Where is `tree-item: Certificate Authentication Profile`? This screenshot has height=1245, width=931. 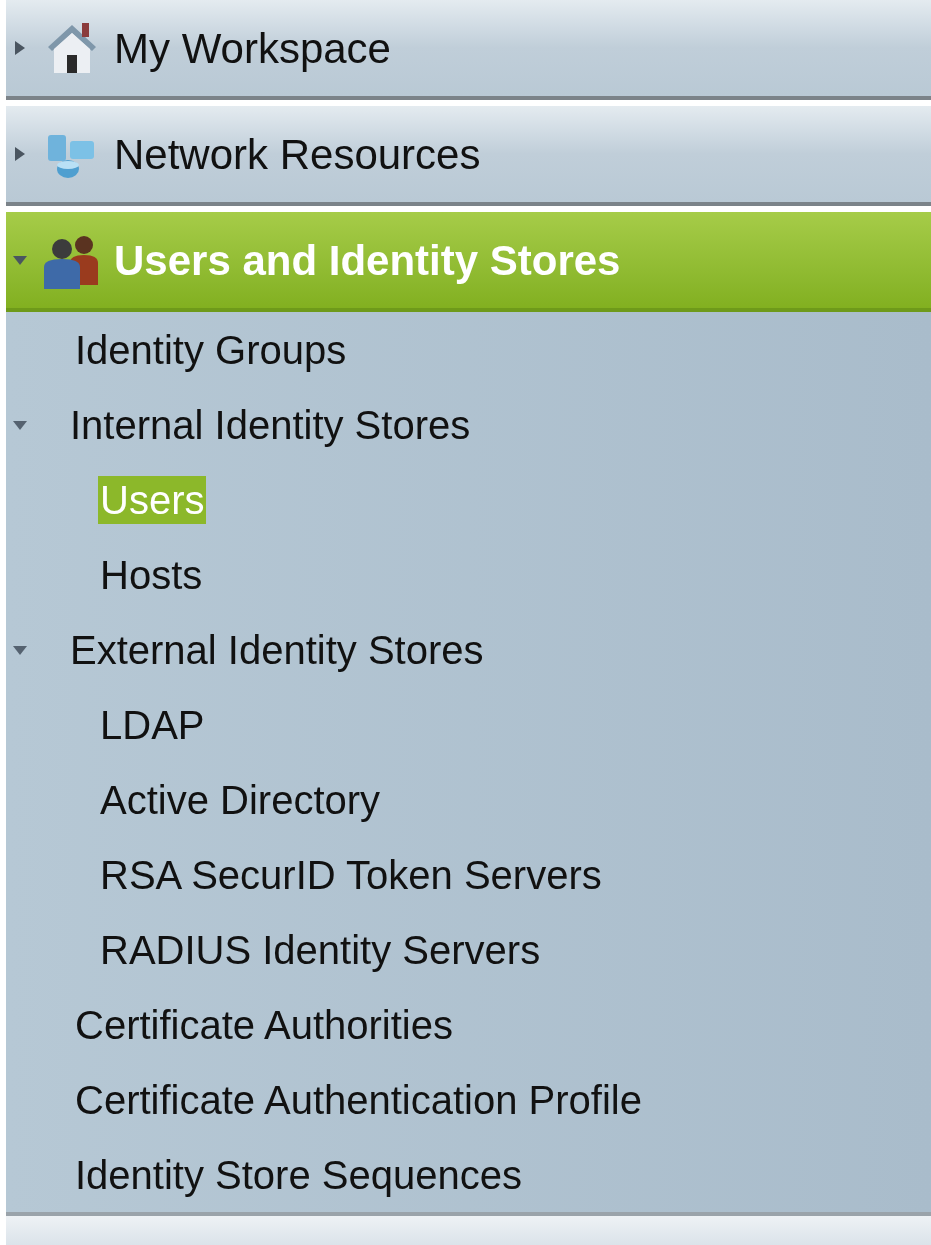
tree-item: Certificate Authentication Profile is located at coordinates (358, 1099).